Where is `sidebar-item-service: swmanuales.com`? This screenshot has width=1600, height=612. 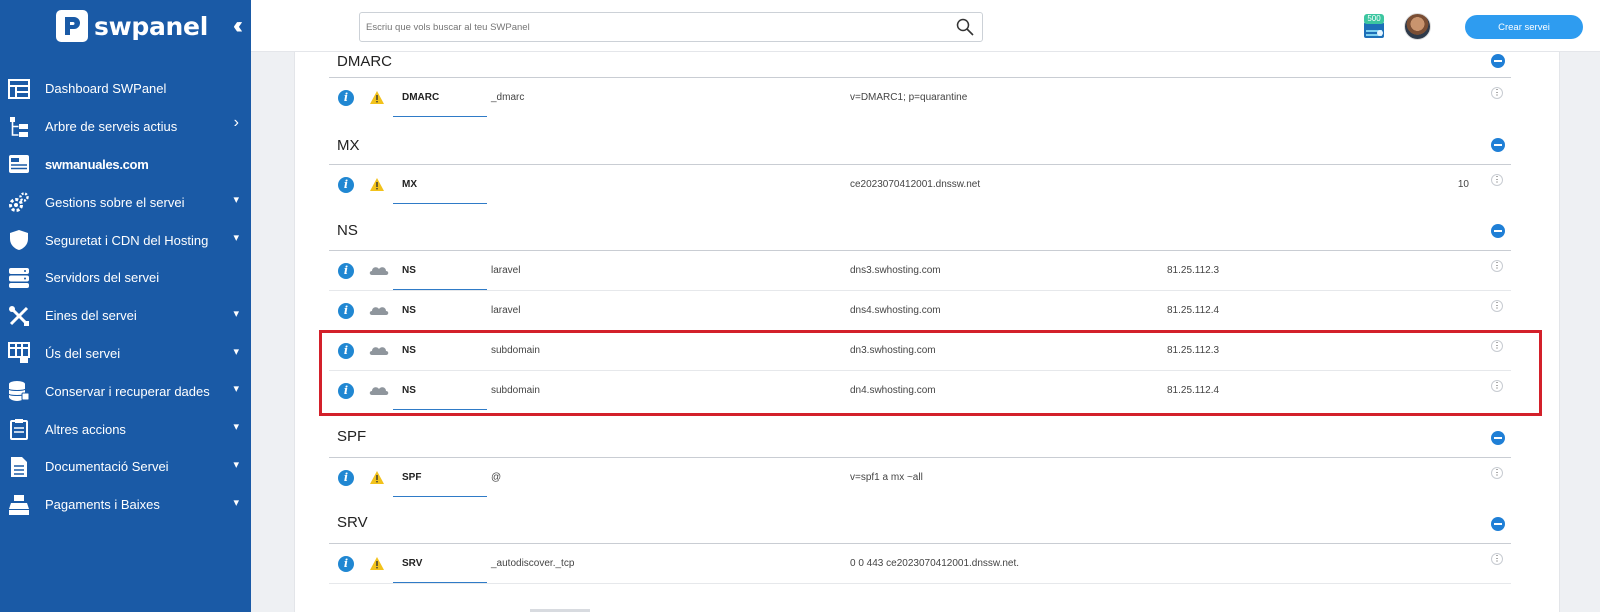 sidebar-item-service: swmanuales.com is located at coordinates (125, 165).